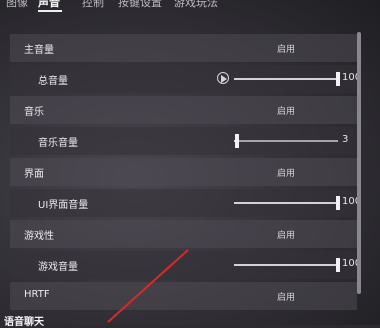 This screenshot has width=380, height=328. What do you see at coordinates (24, 322) in the screenshot?
I see `section-title-voice-chat: 语音聊天` at bounding box center [24, 322].